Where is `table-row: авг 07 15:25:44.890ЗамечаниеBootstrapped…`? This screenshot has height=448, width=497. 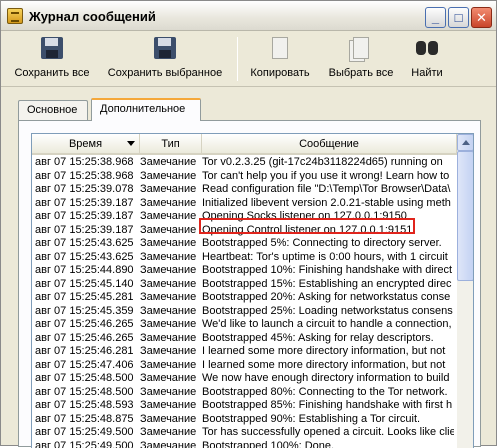 table-row: авг 07 15:25:44.890ЗамечаниеBootstrapped… is located at coordinates (244, 271).